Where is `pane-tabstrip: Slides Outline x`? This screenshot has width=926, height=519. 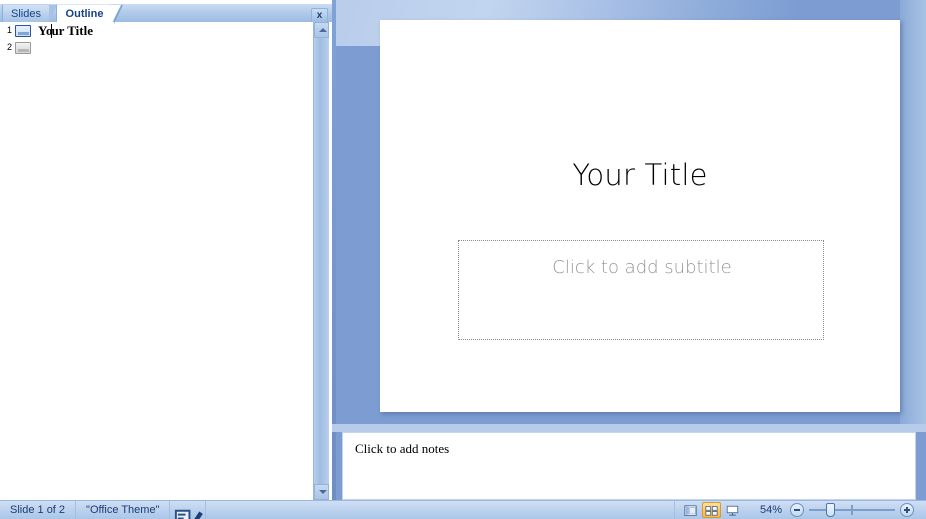
pane-tabstrip: Slides Outline x is located at coordinates (166, 14).